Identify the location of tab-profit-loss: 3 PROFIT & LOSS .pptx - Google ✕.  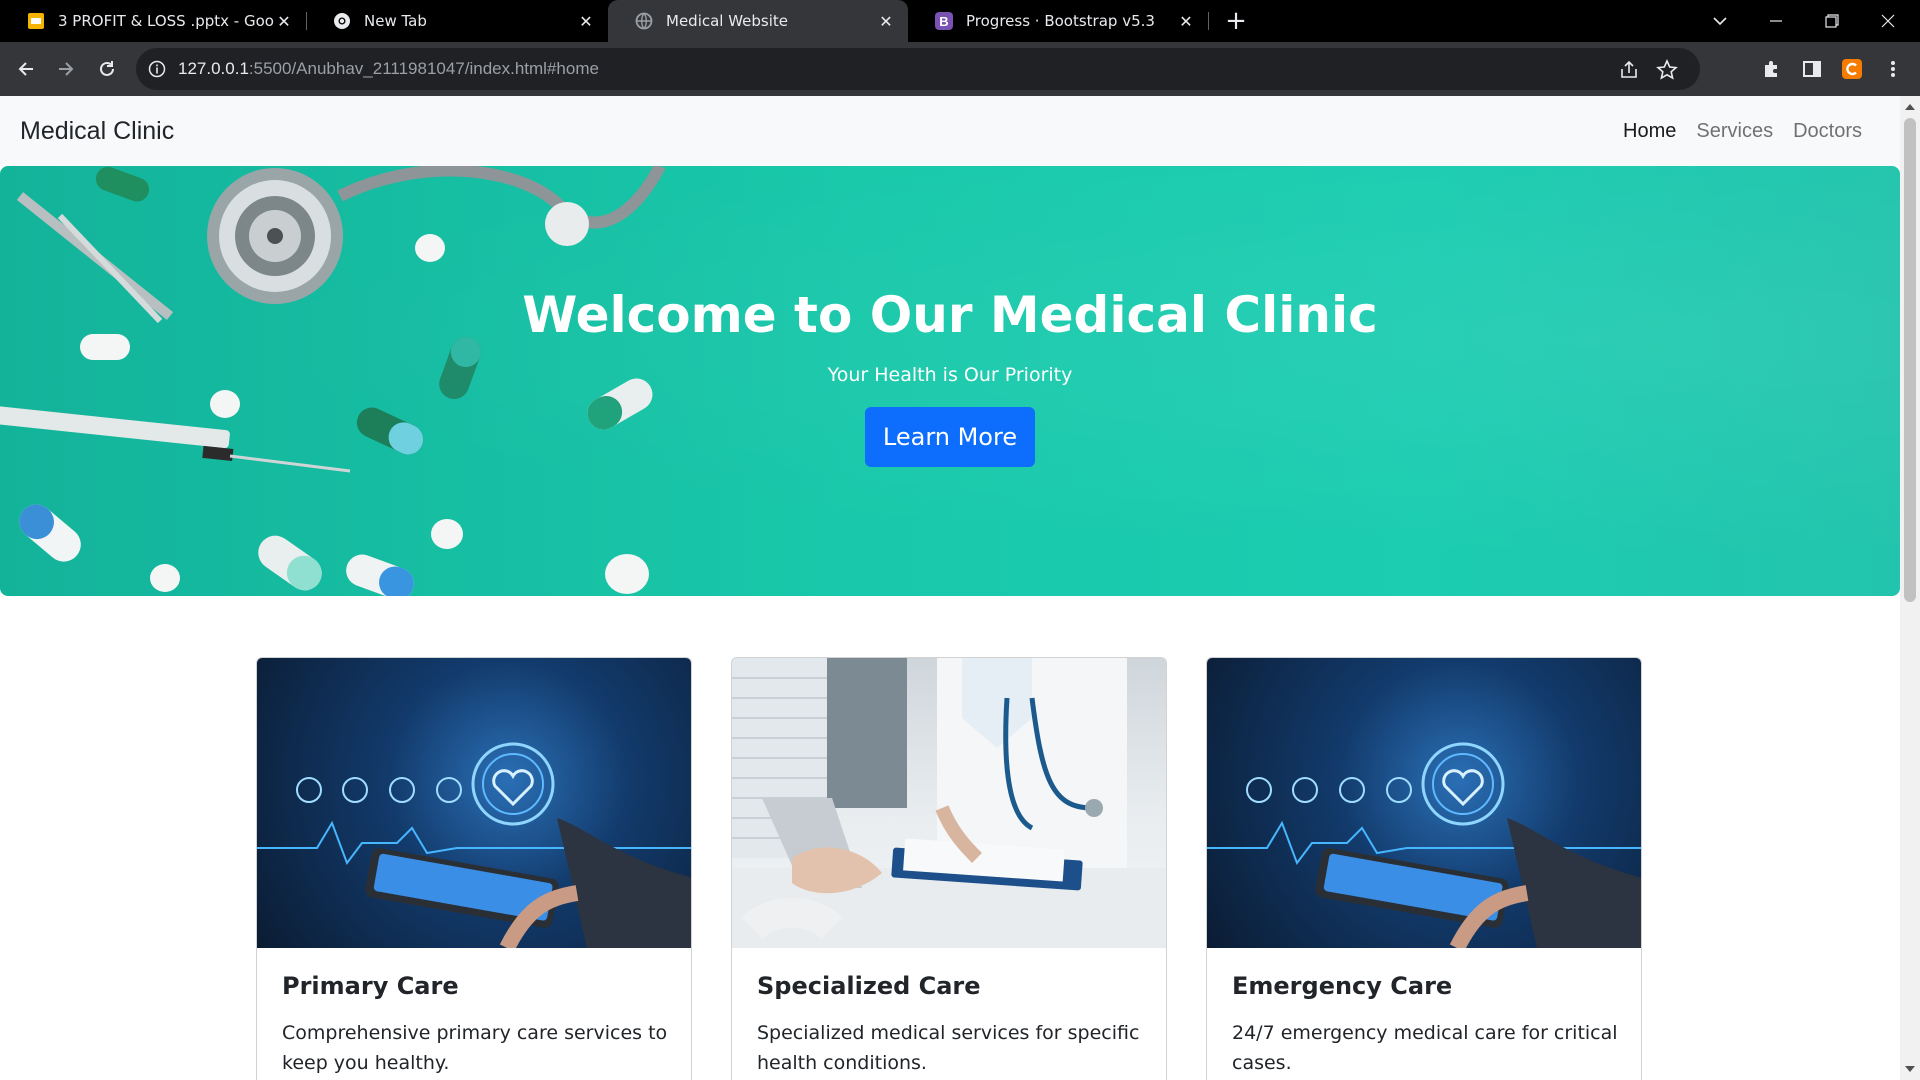
(153, 21).